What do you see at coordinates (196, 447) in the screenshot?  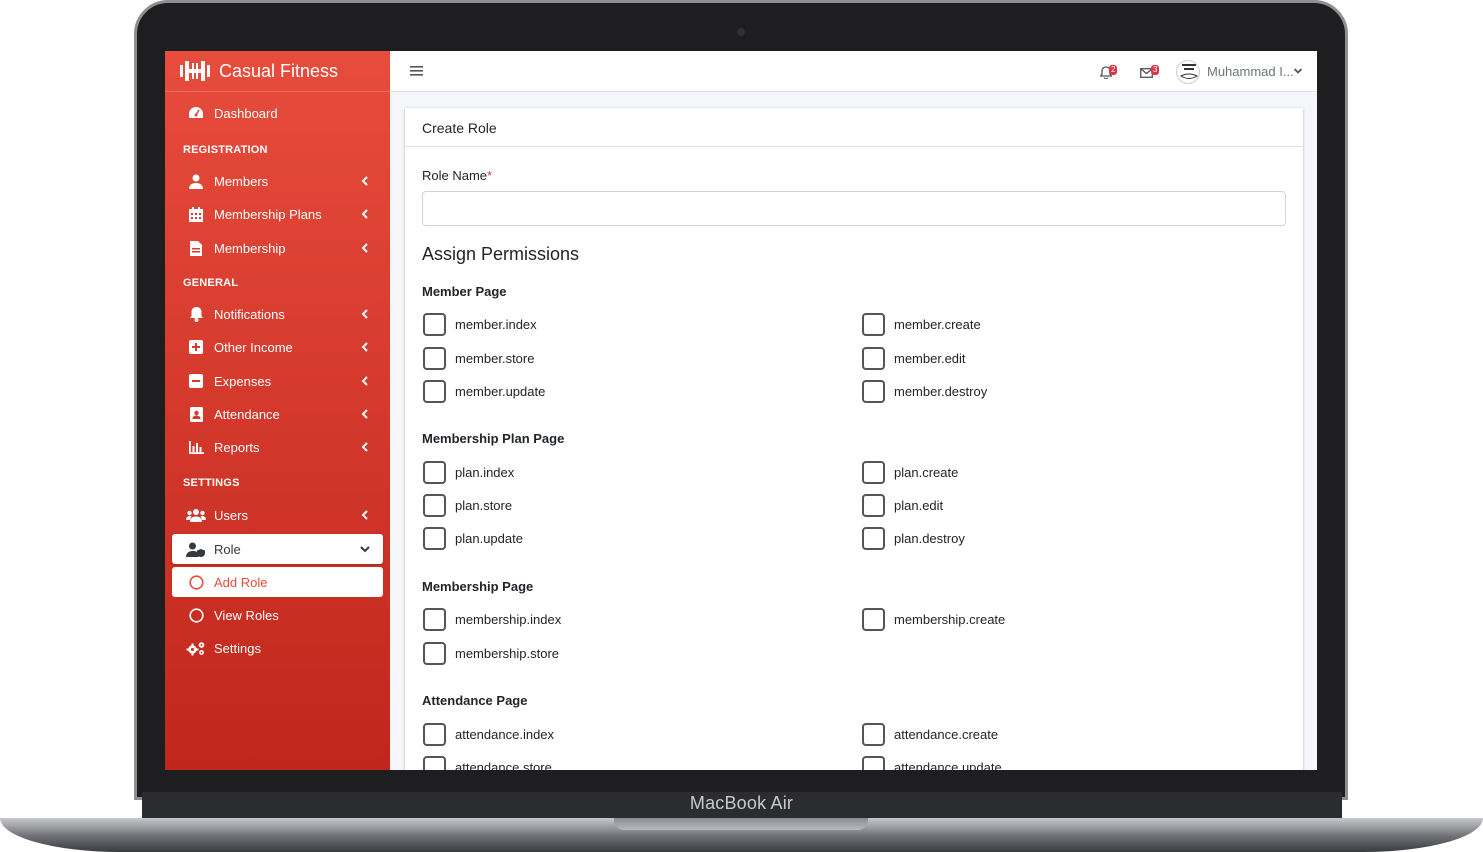 I see `bar-chart-icon` at bounding box center [196, 447].